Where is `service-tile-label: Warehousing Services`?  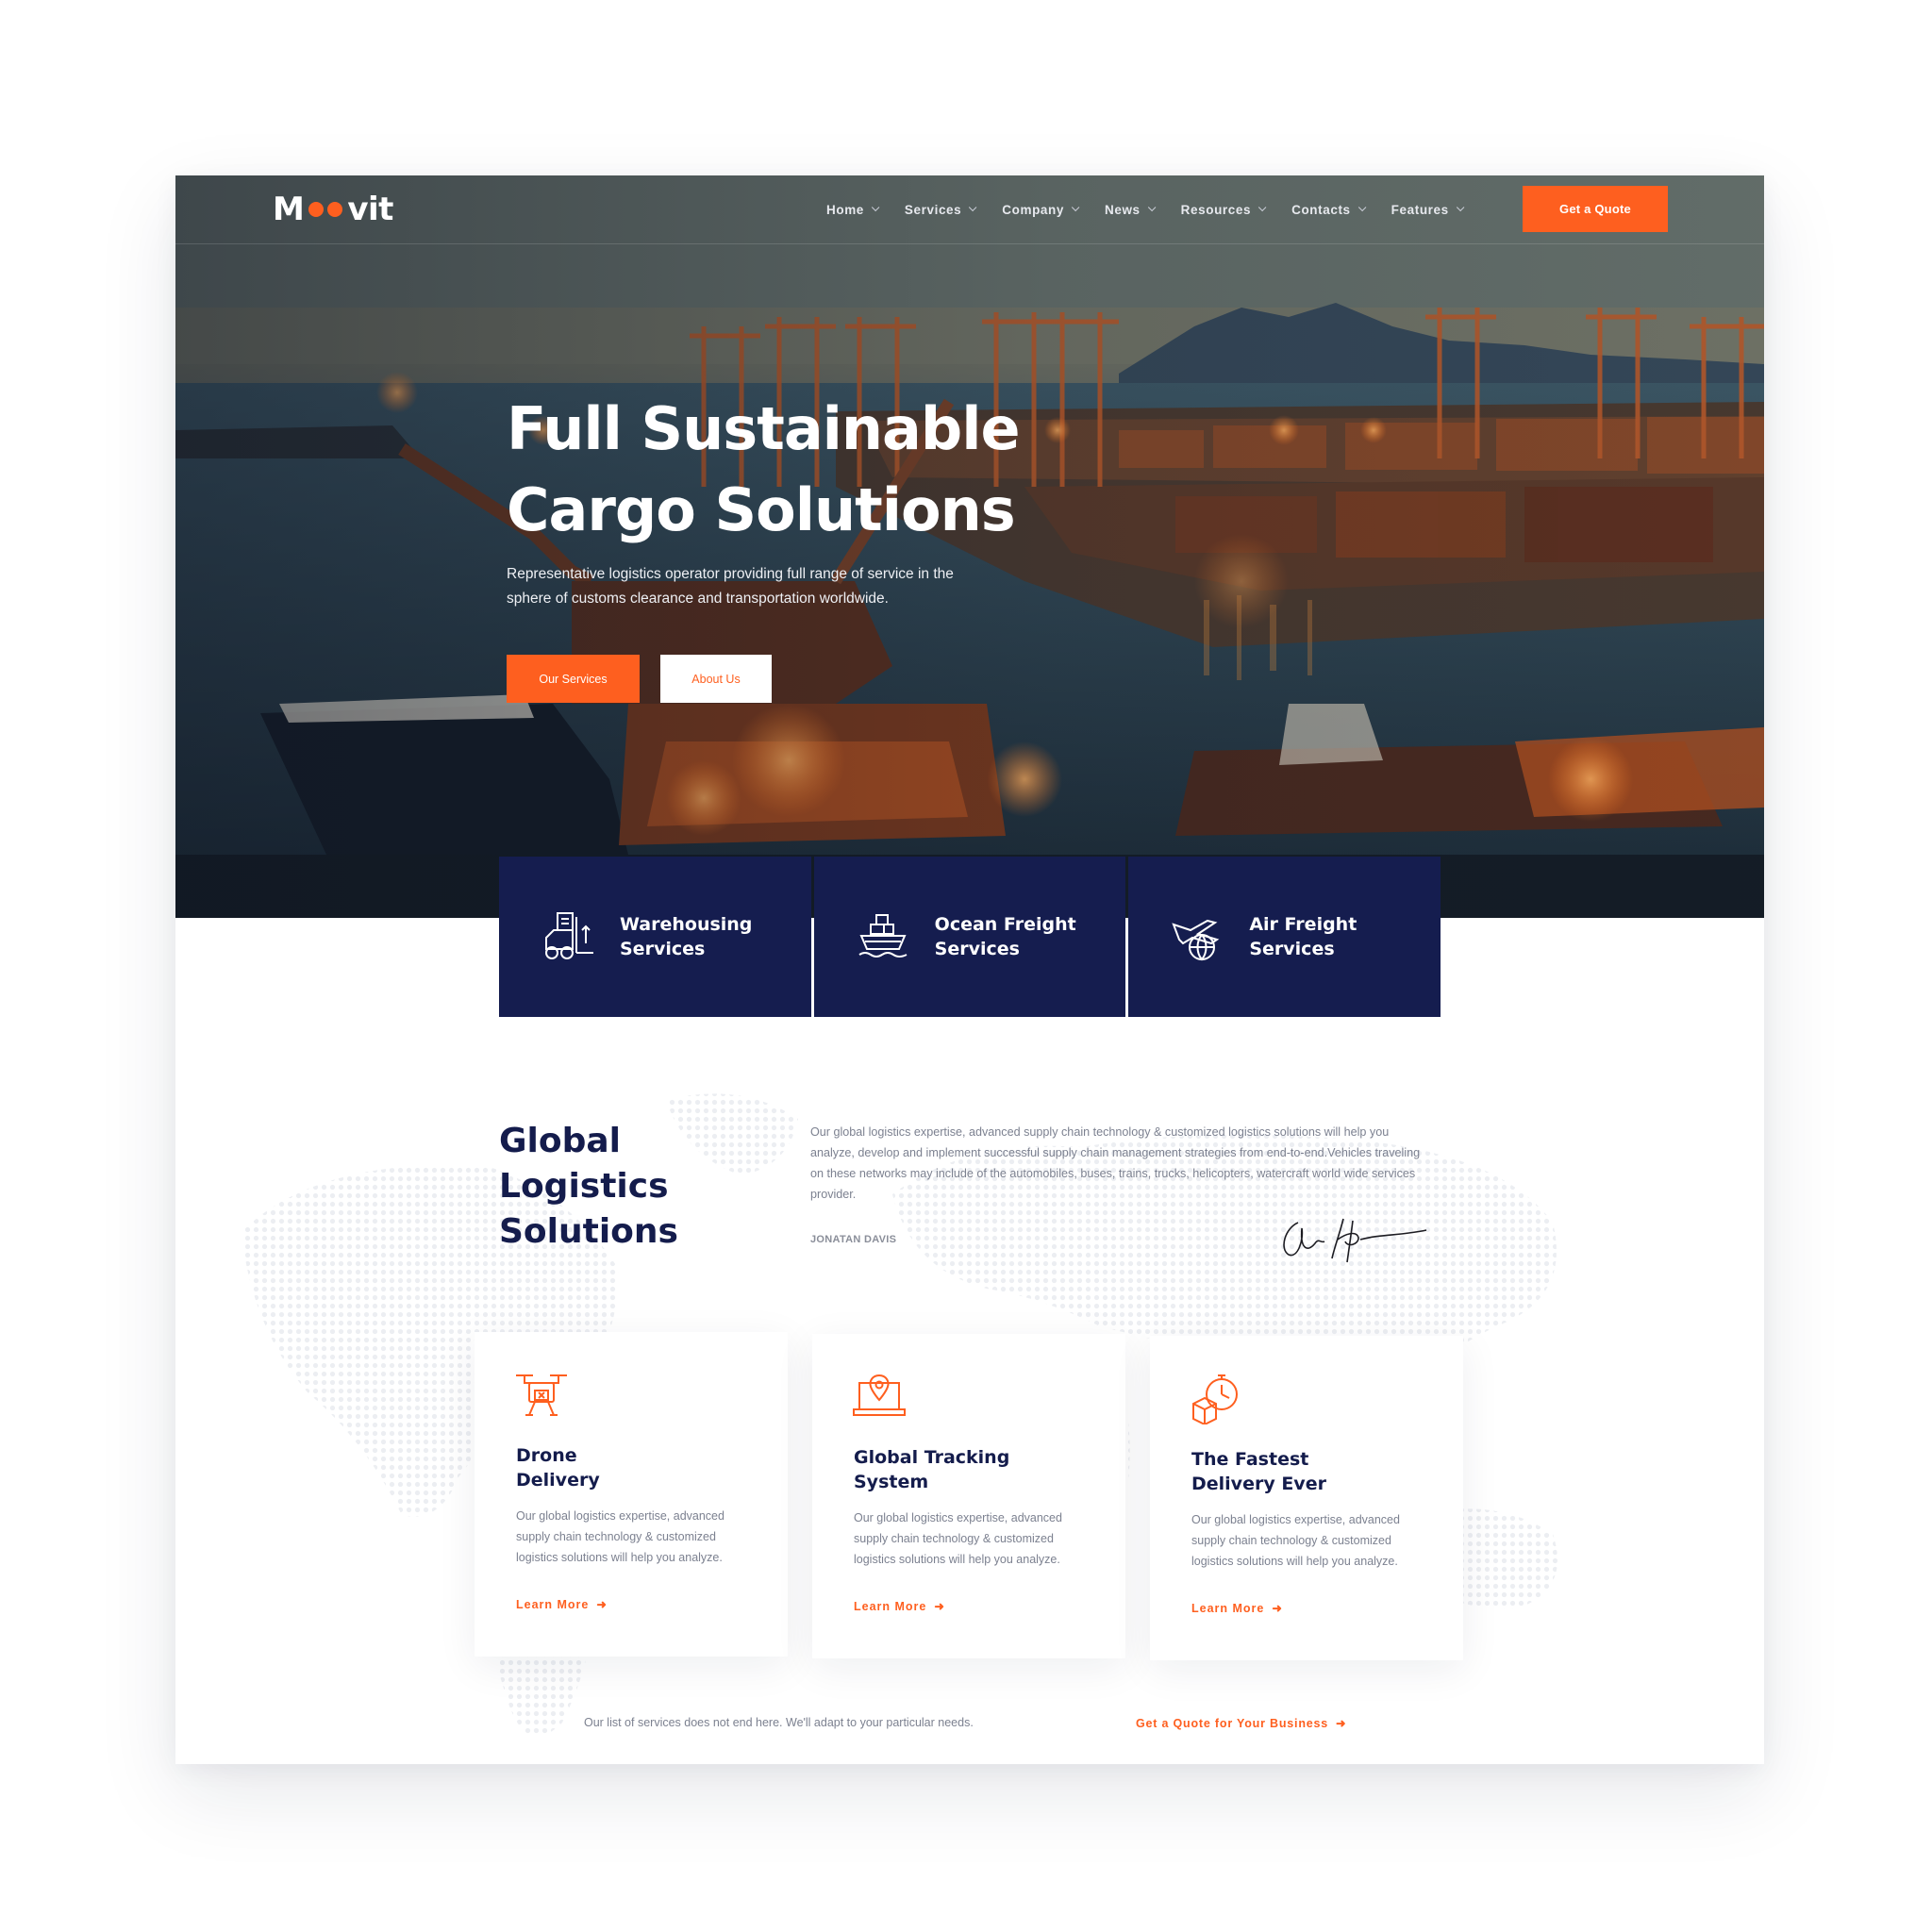
service-tile-label: Warehousing Services is located at coordinates (700, 937).